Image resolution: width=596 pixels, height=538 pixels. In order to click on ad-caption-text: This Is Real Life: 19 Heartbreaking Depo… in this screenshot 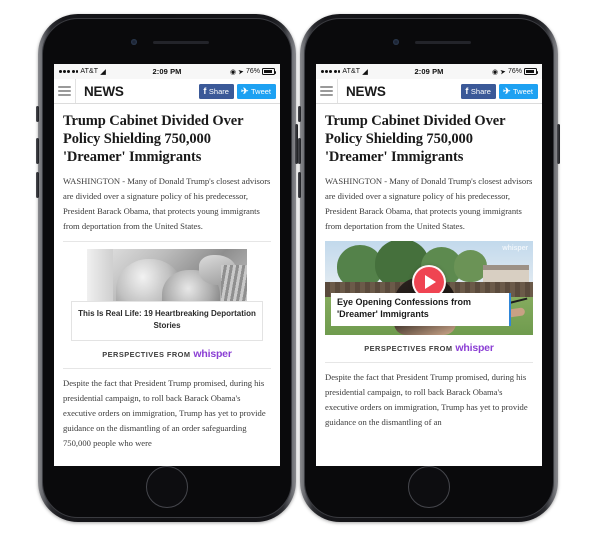, I will do `click(167, 320)`.